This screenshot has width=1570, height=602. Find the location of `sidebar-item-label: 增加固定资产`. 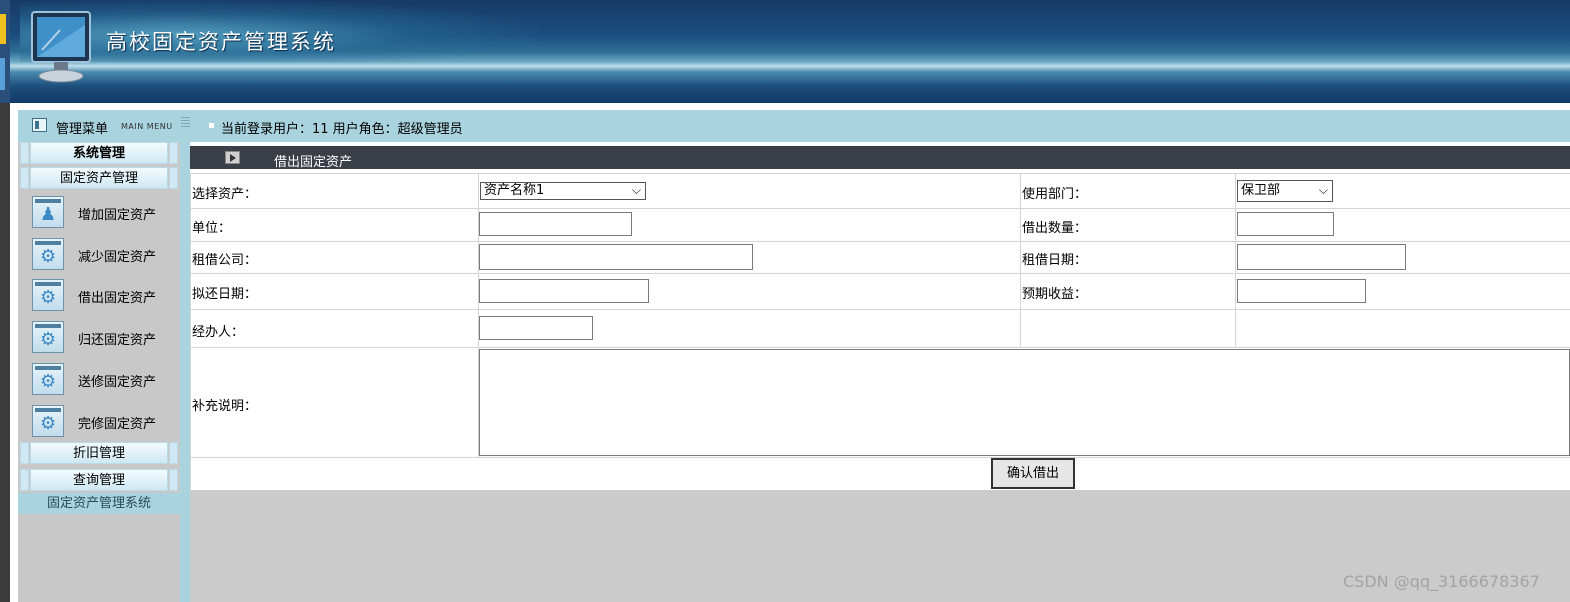

sidebar-item-label: 增加固定资产 is located at coordinates (117, 215).